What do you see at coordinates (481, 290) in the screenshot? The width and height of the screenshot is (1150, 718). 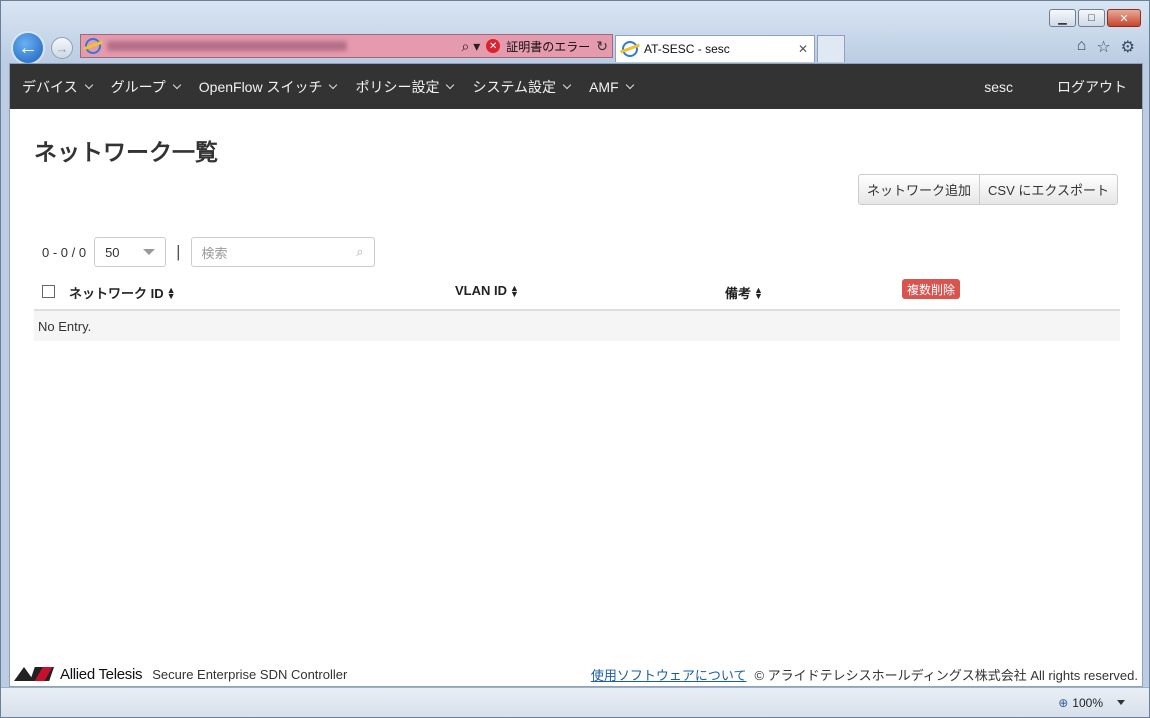 I see `col-vlan-id-label: VLAN ID` at bounding box center [481, 290].